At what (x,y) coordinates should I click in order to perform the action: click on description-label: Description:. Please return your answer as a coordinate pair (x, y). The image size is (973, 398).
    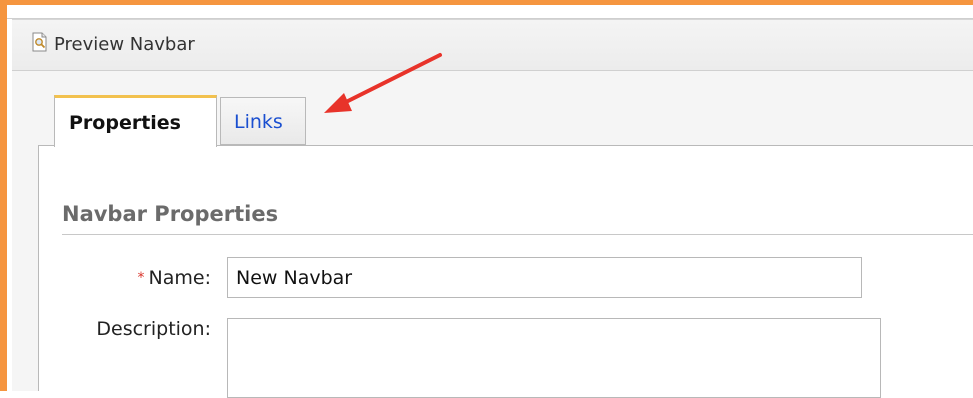
    Looking at the image, I should click on (153, 329).